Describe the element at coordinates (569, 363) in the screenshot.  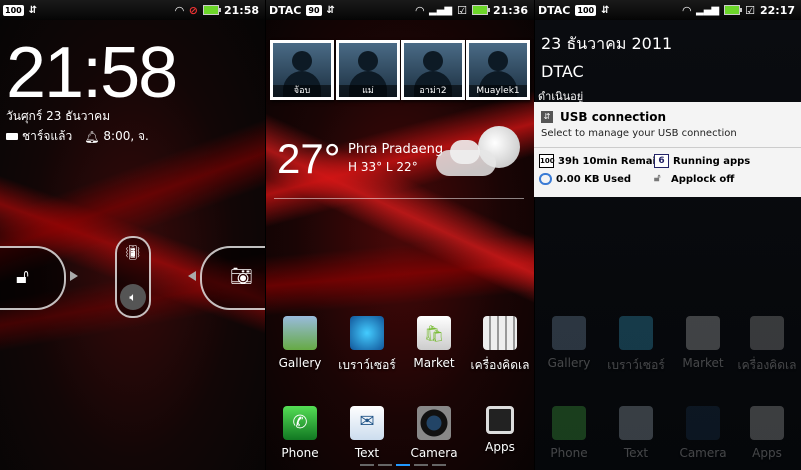
I see `faded-app-label: Gallery` at that location.